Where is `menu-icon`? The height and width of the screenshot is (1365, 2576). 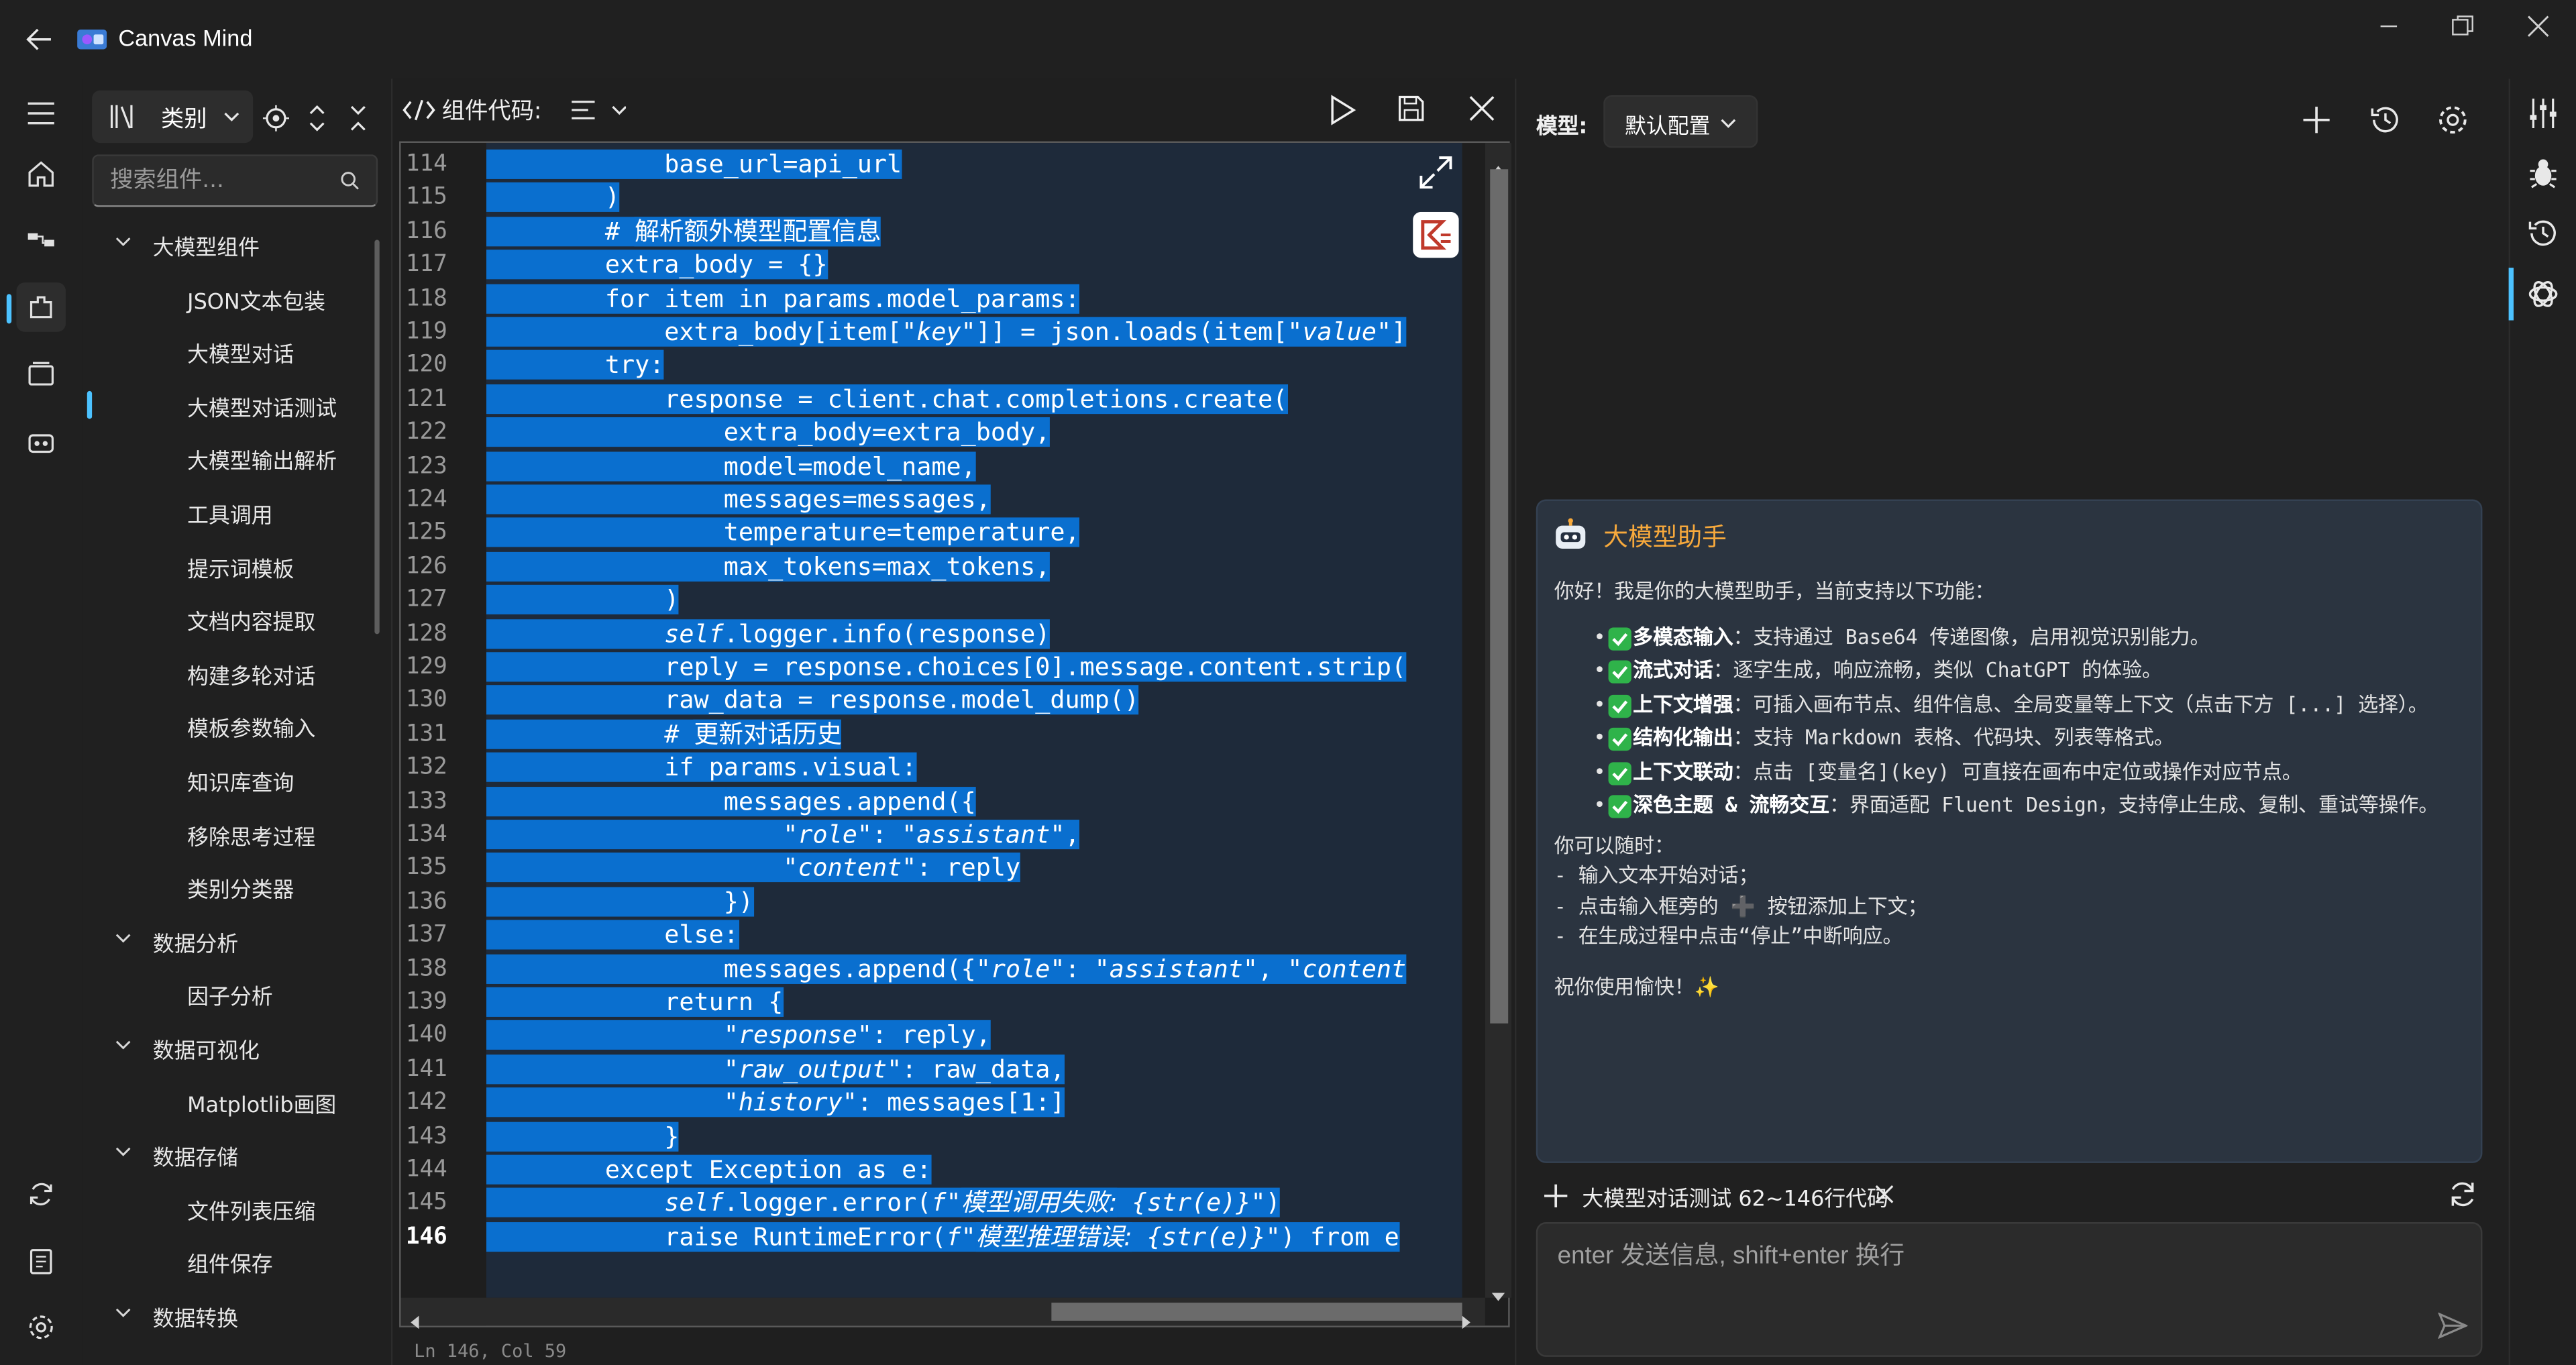
menu-icon is located at coordinates (40, 114).